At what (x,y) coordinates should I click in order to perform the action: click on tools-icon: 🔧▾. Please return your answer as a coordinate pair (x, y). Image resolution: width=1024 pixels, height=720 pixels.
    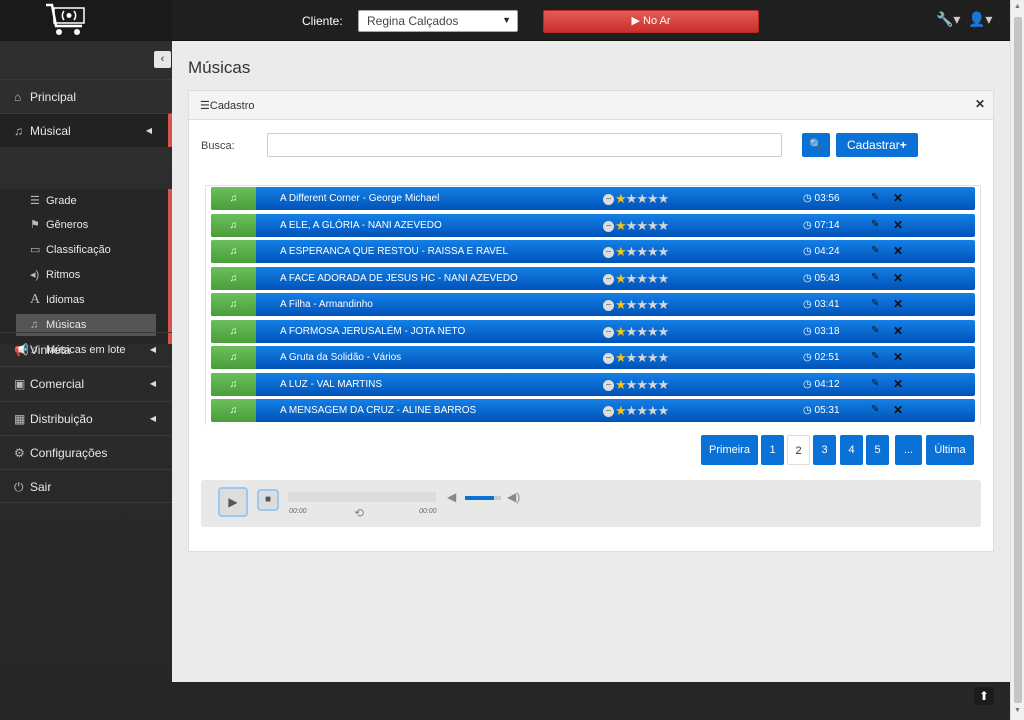
    Looking at the image, I should click on (948, 19).